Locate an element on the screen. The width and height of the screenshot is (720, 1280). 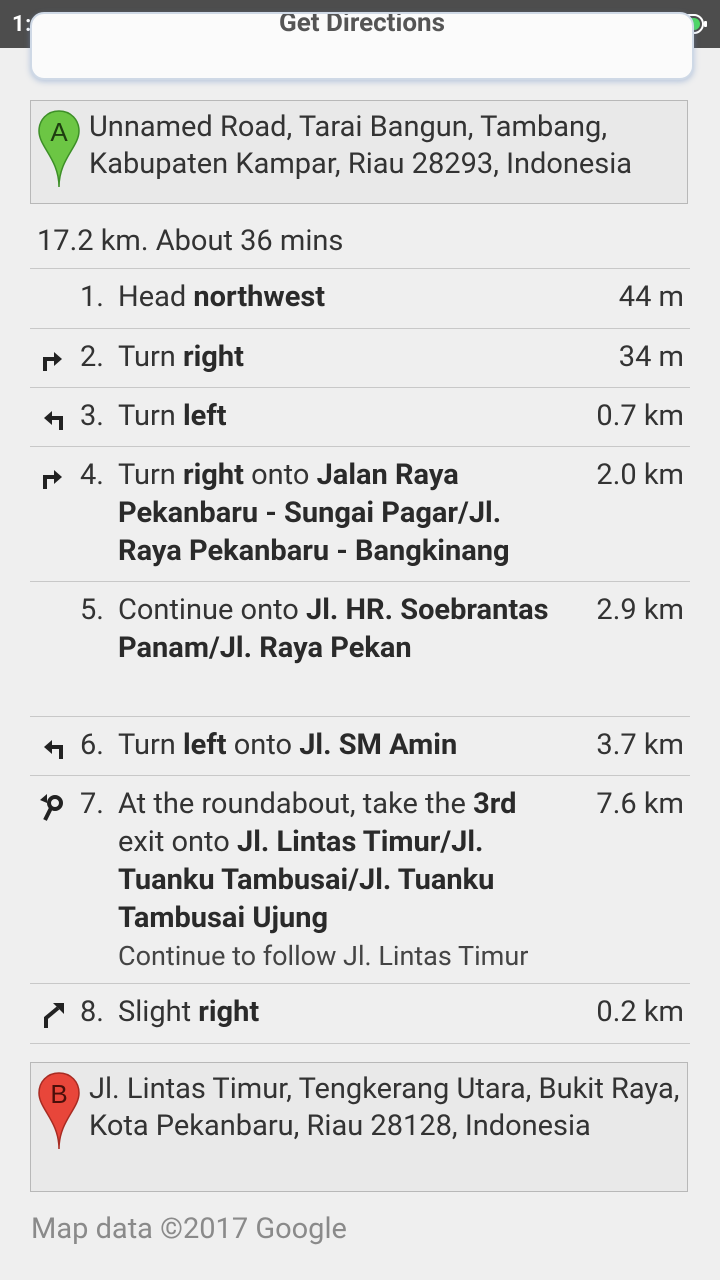
step-distance: 0.2 km is located at coordinates (640, 1012).